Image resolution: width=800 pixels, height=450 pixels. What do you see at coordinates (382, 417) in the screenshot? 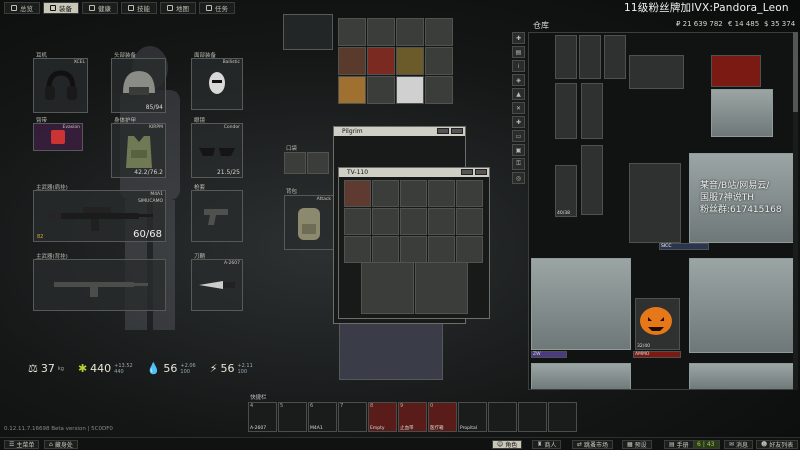
I see `quick-slot: 8 Empty` at bounding box center [382, 417].